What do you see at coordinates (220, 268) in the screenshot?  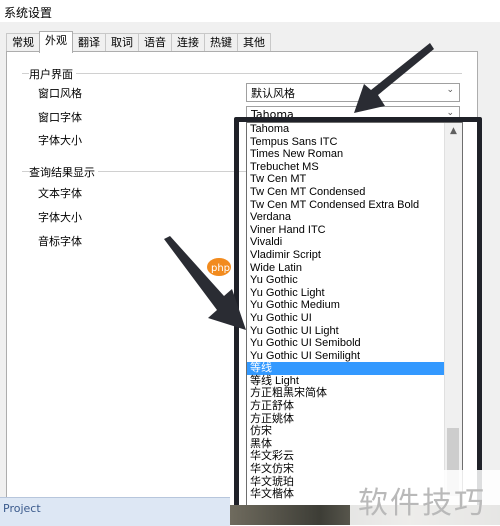 I see `svg-text: php` at bounding box center [220, 268].